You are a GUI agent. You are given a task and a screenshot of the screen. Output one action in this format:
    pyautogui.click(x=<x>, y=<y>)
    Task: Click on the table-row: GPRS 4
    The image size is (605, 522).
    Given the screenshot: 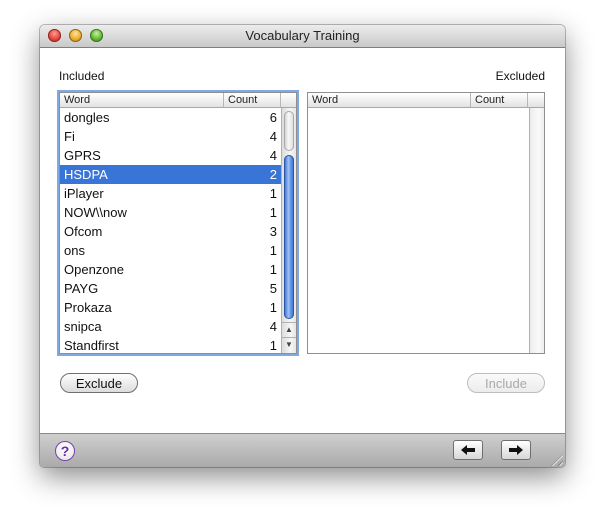 What is the action you would take?
    pyautogui.click(x=170, y=155)
    